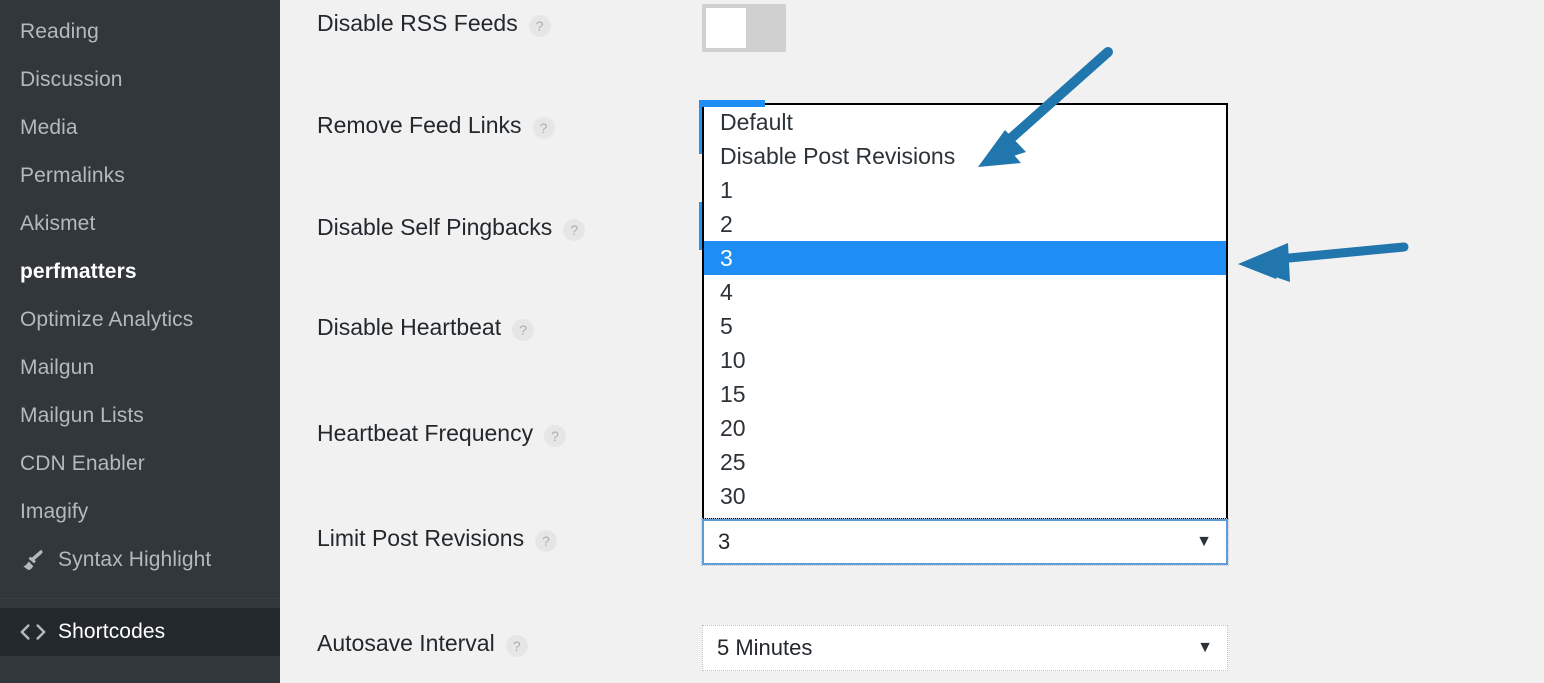  What do you see at coordinates (1193, 164) in the screenshot?
I see `annotation-arrows-layer` at bounding box center [1193, 164].